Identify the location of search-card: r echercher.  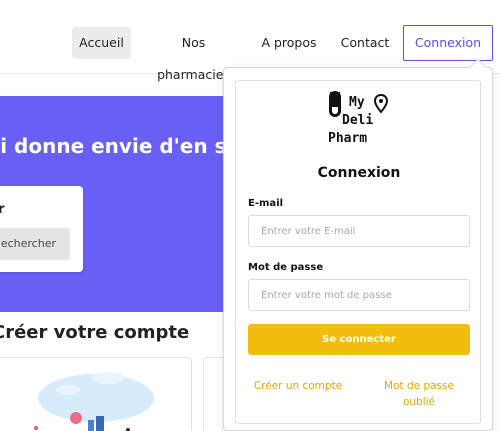
(41, 229).